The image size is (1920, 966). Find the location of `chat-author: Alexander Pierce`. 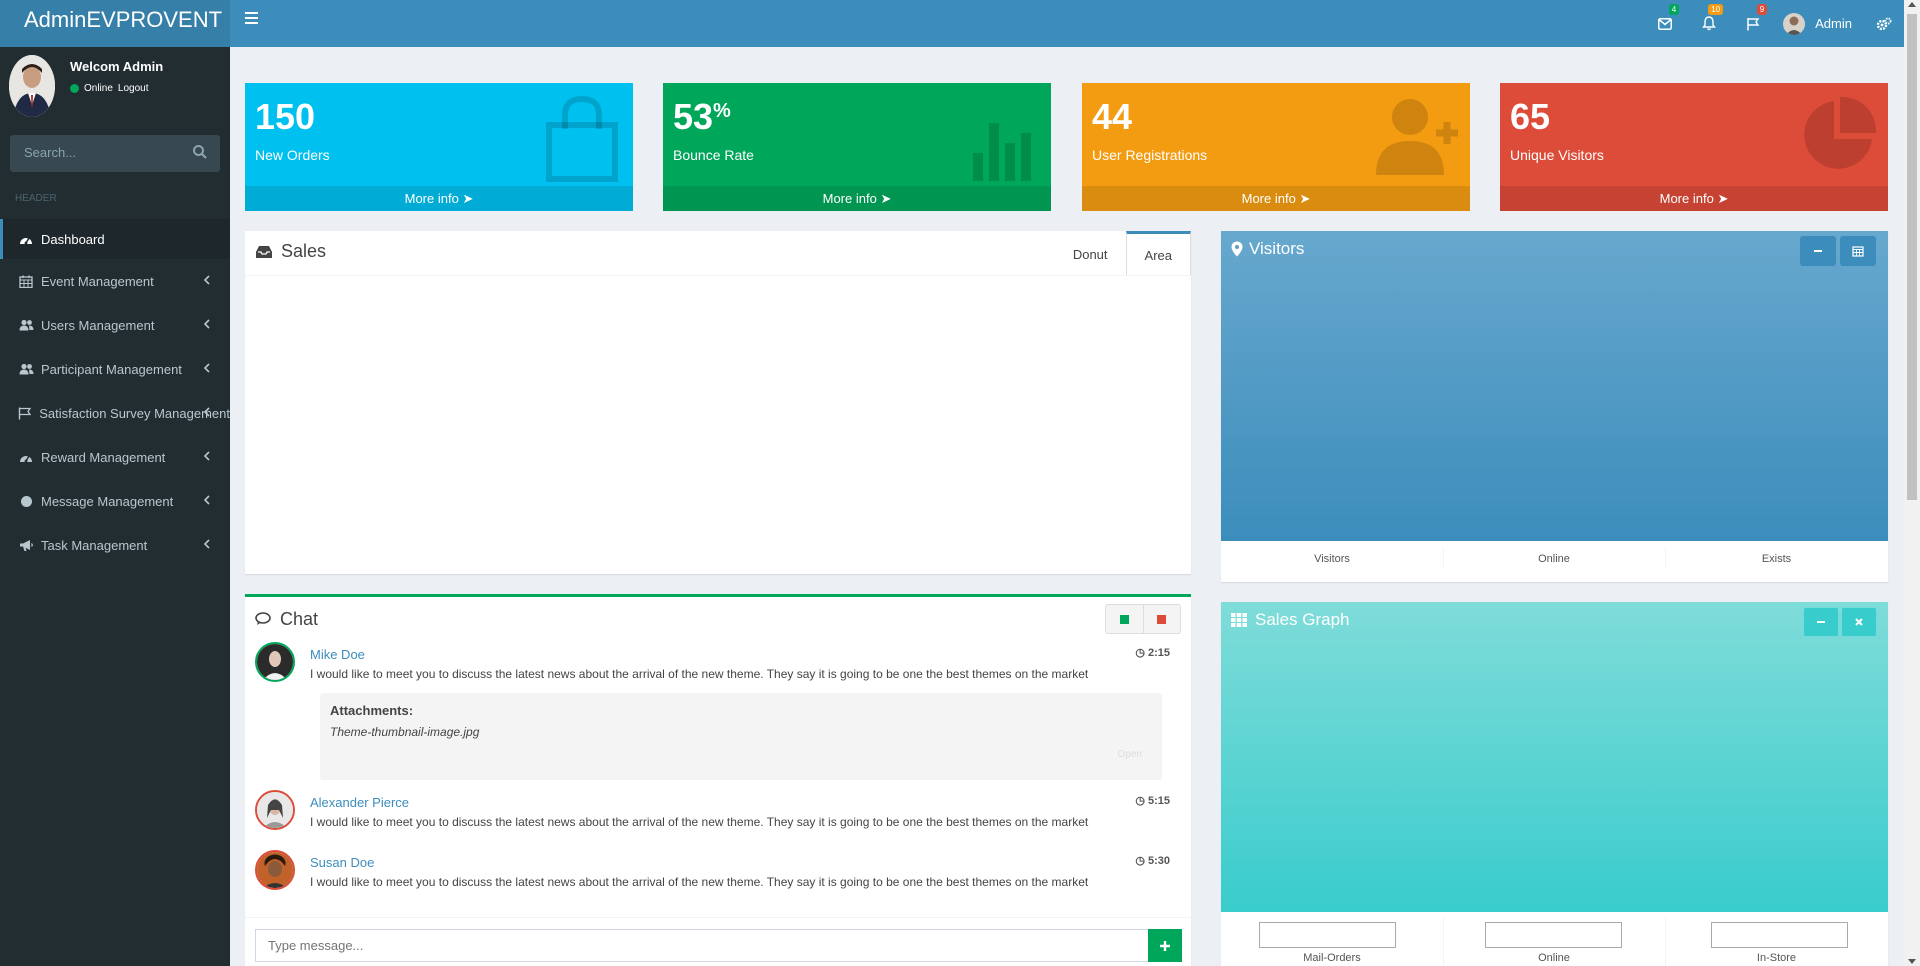

chat-author: Alexander Pierce is located at coordinates (359, 802).